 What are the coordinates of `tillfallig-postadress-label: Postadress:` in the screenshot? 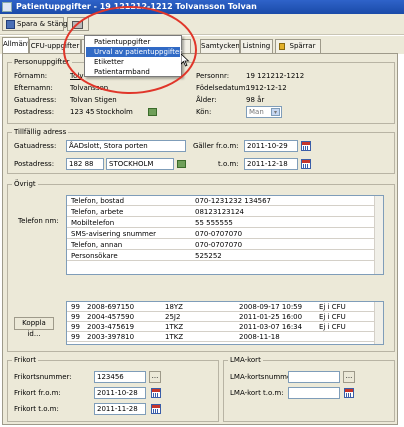 It's located at (34, 164).